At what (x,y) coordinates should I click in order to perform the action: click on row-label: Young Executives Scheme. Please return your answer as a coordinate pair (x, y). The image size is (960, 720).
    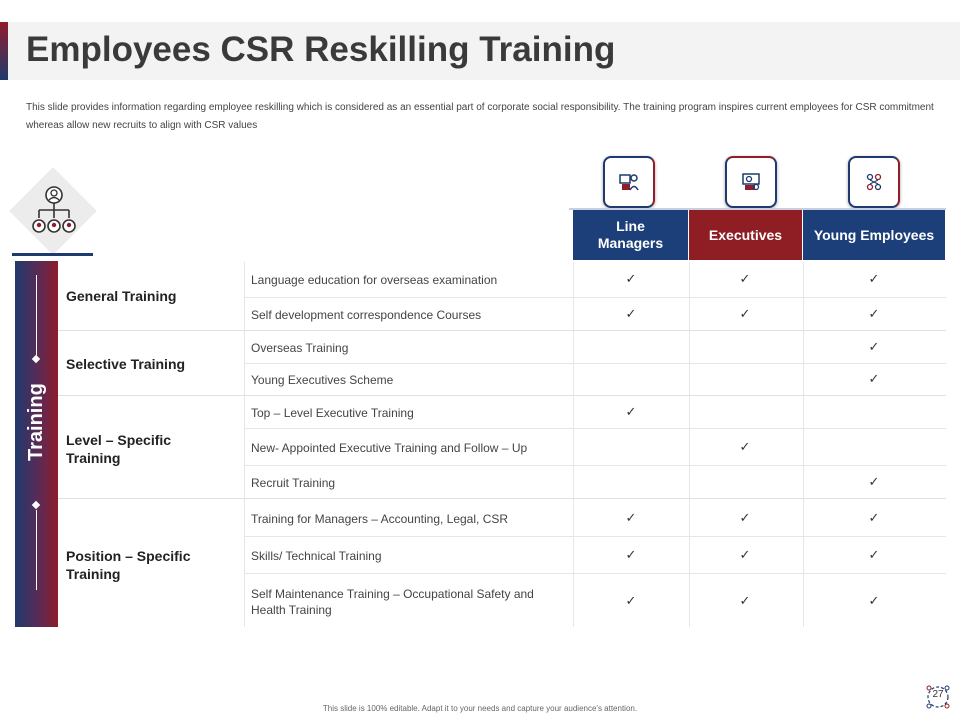
    Looking at the image, I should click on (322, 380).